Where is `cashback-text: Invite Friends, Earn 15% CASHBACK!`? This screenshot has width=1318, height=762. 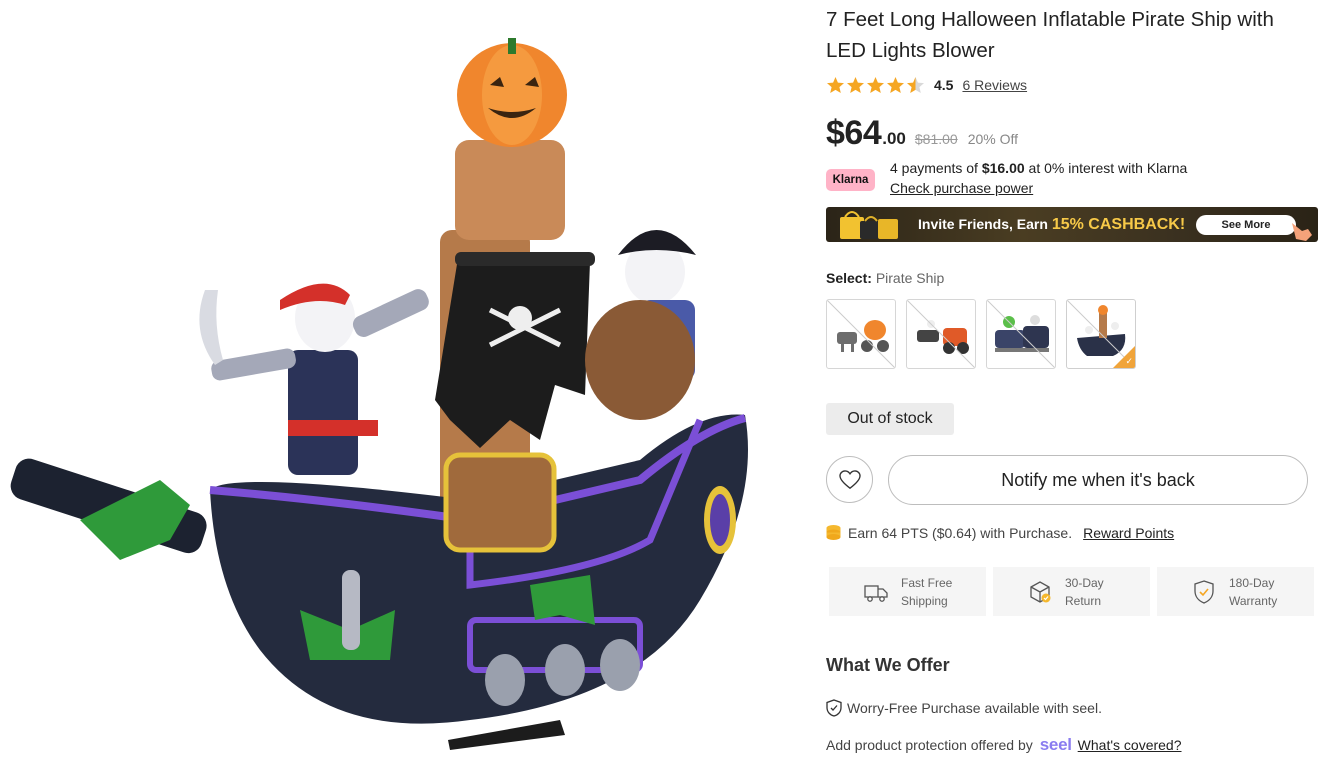
cashback-text: Invite Friends, Earn 15% CASHBACK! is located at coordinates (1051, 225).